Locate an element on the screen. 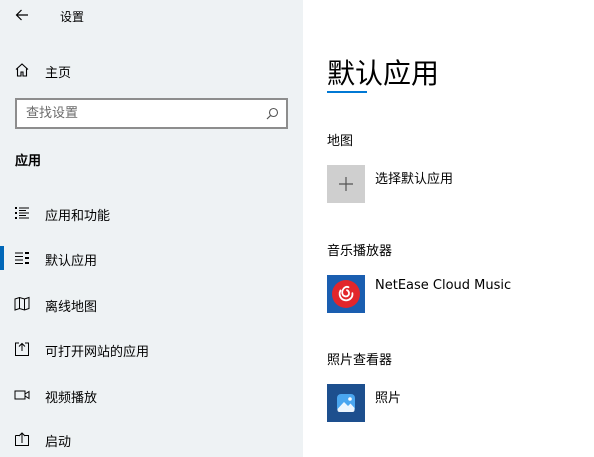 This screenshot has height=457, width=594. video-playback-icon is located at coordinates (22, 395).